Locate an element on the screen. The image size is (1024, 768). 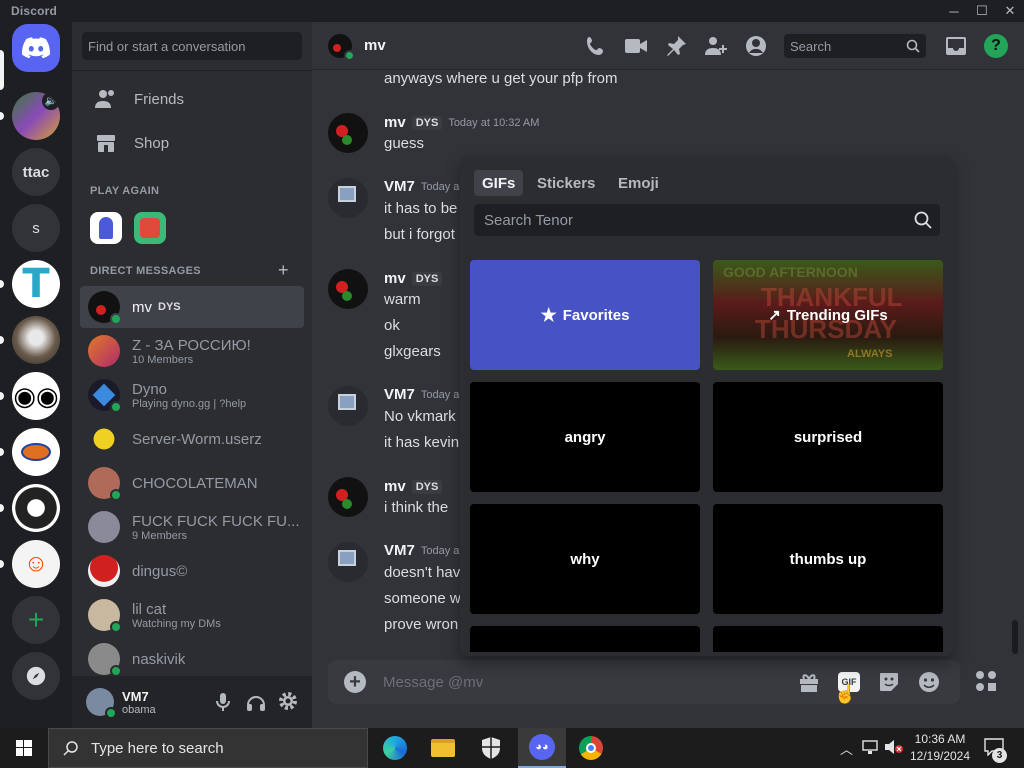
dm-item: naskivik is located at coordinates (192, 659).